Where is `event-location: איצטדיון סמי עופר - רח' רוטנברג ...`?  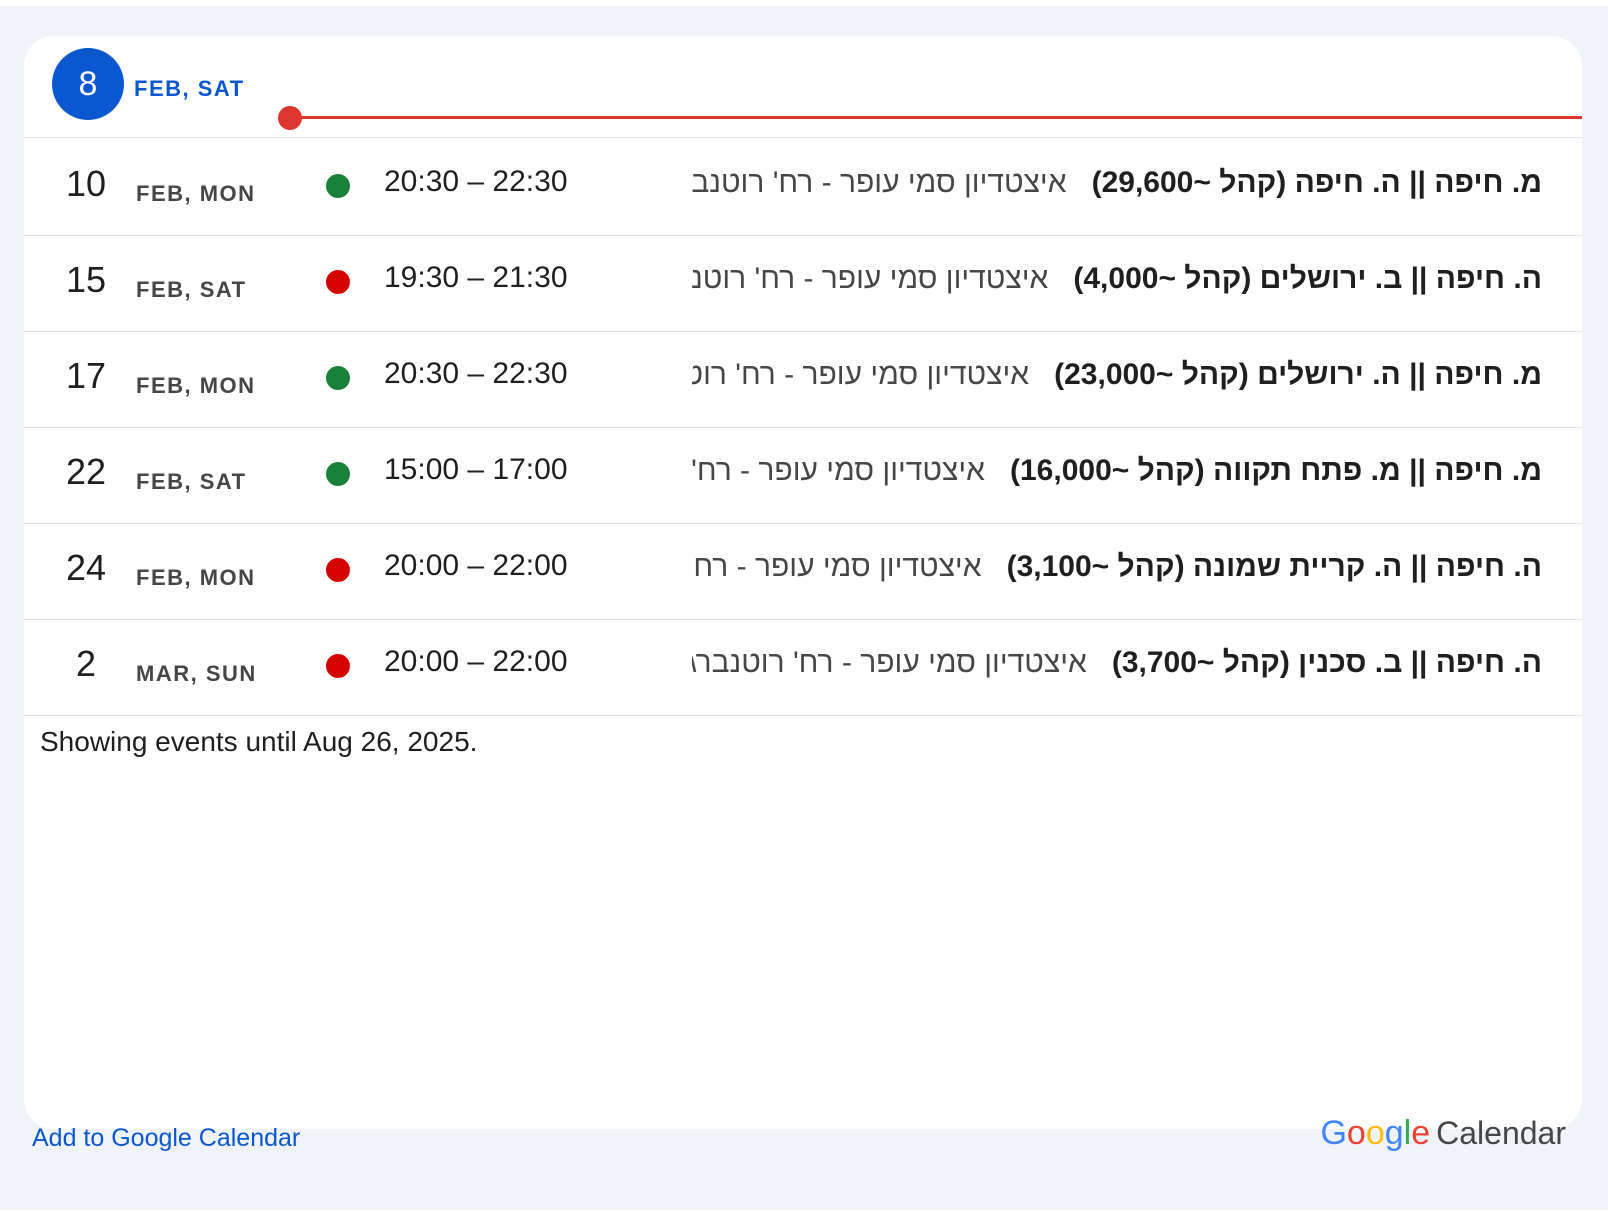 event-location: איצטדיון סמי עופר - רח' רוטנברג ... is located at coordinates (879, 182).